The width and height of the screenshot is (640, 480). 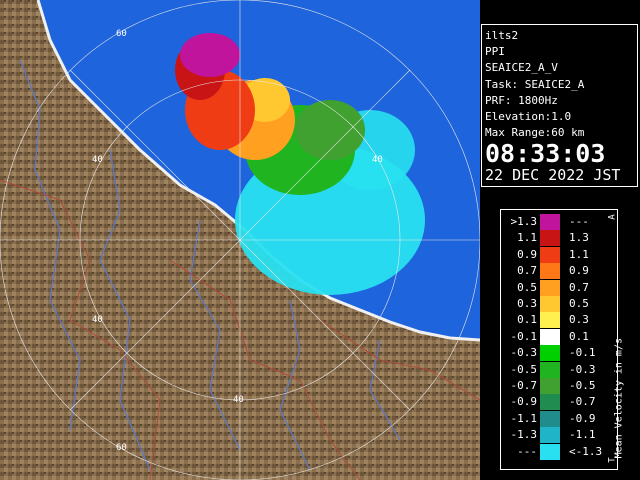 I want to click on legend-row: -1.1 -0.9, so click(x=559, y=418).